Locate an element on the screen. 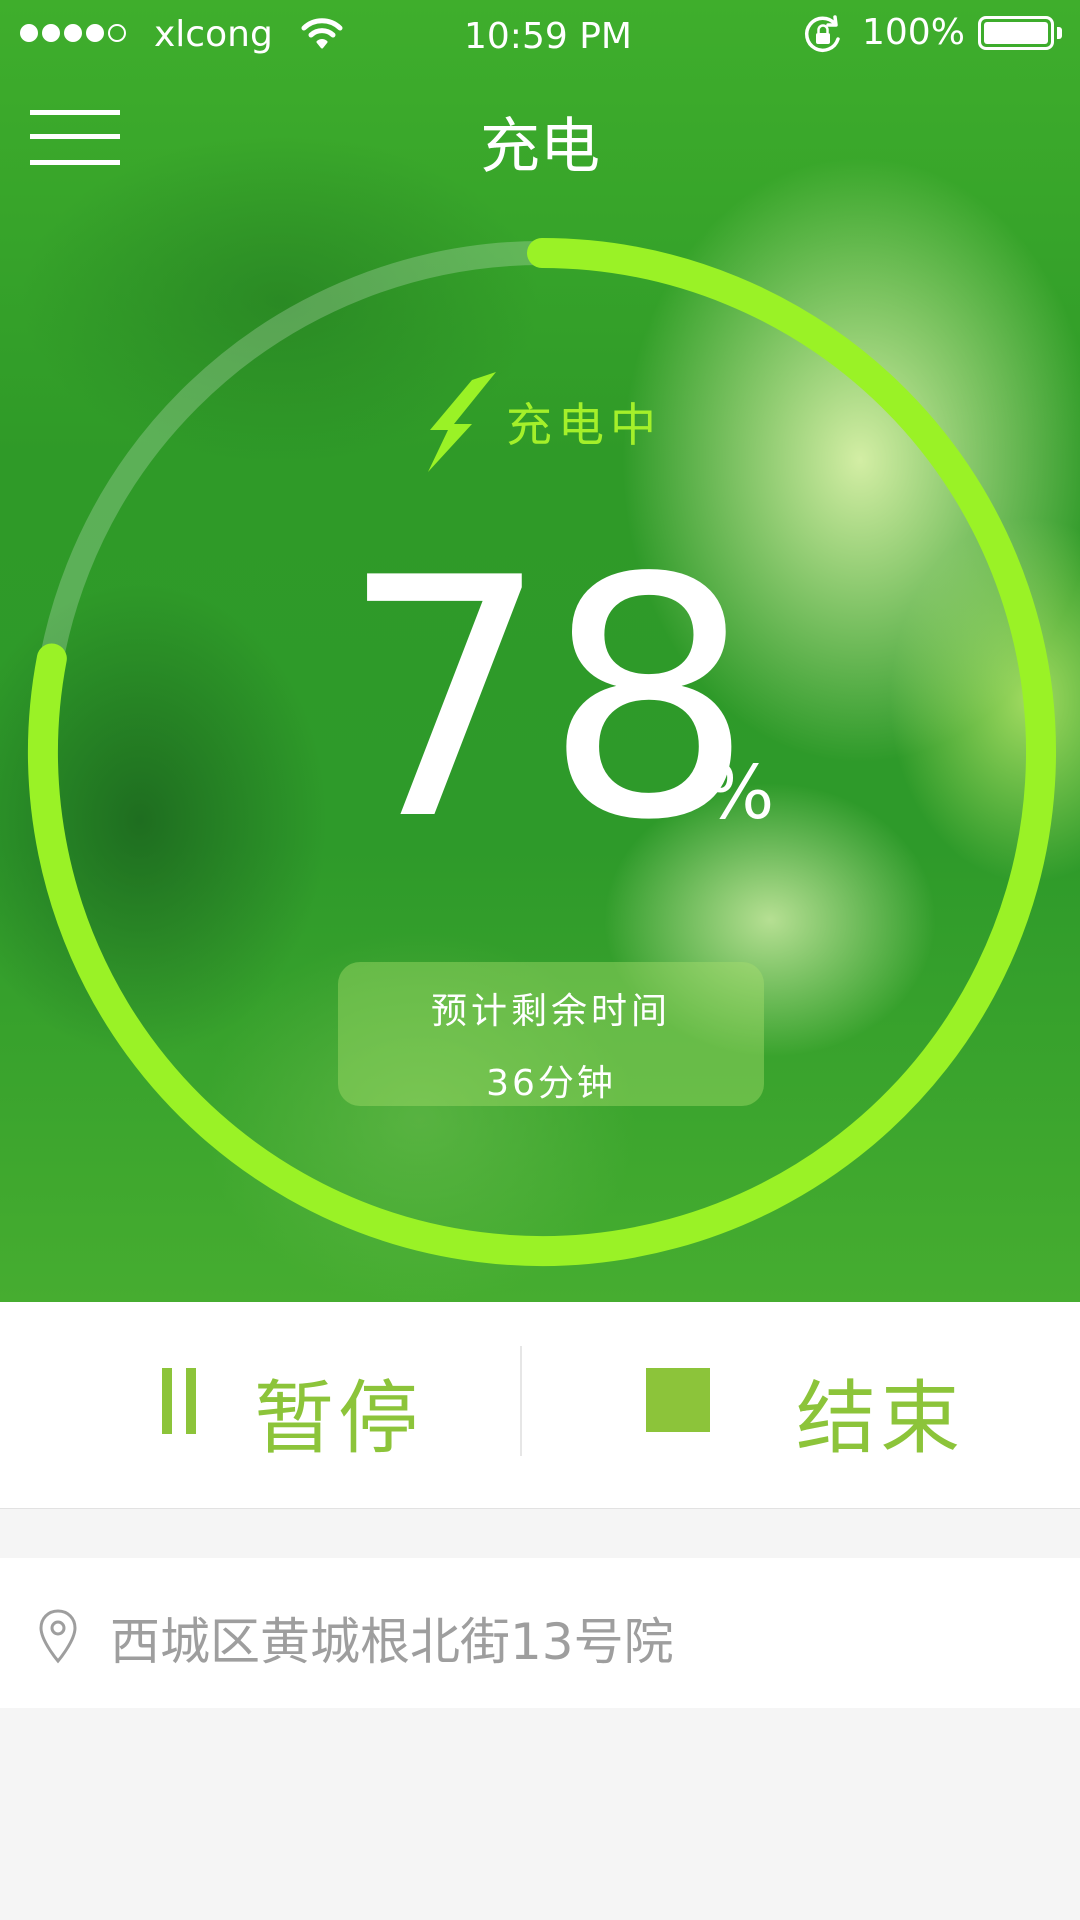  location-pin-icon is located at coordinates (58, 1636).